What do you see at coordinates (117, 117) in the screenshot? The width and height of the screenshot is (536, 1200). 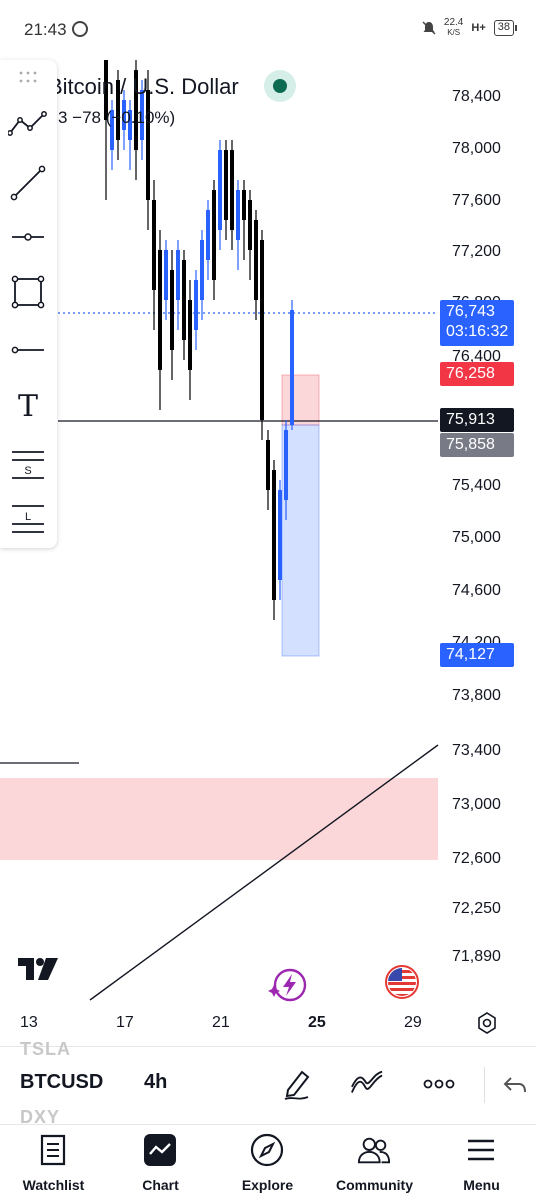 I see `price-change: 3 −78 (−0.10%)` at bounding box center [117, 117].